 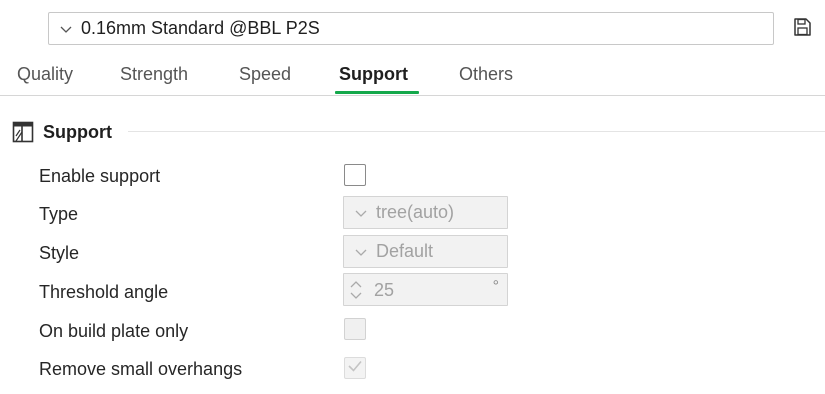 What do you see at coordinates (104, 292) in the screenshot?
I see `threshold-angle-label: Threshold angle` at bounding box center [104, 292].